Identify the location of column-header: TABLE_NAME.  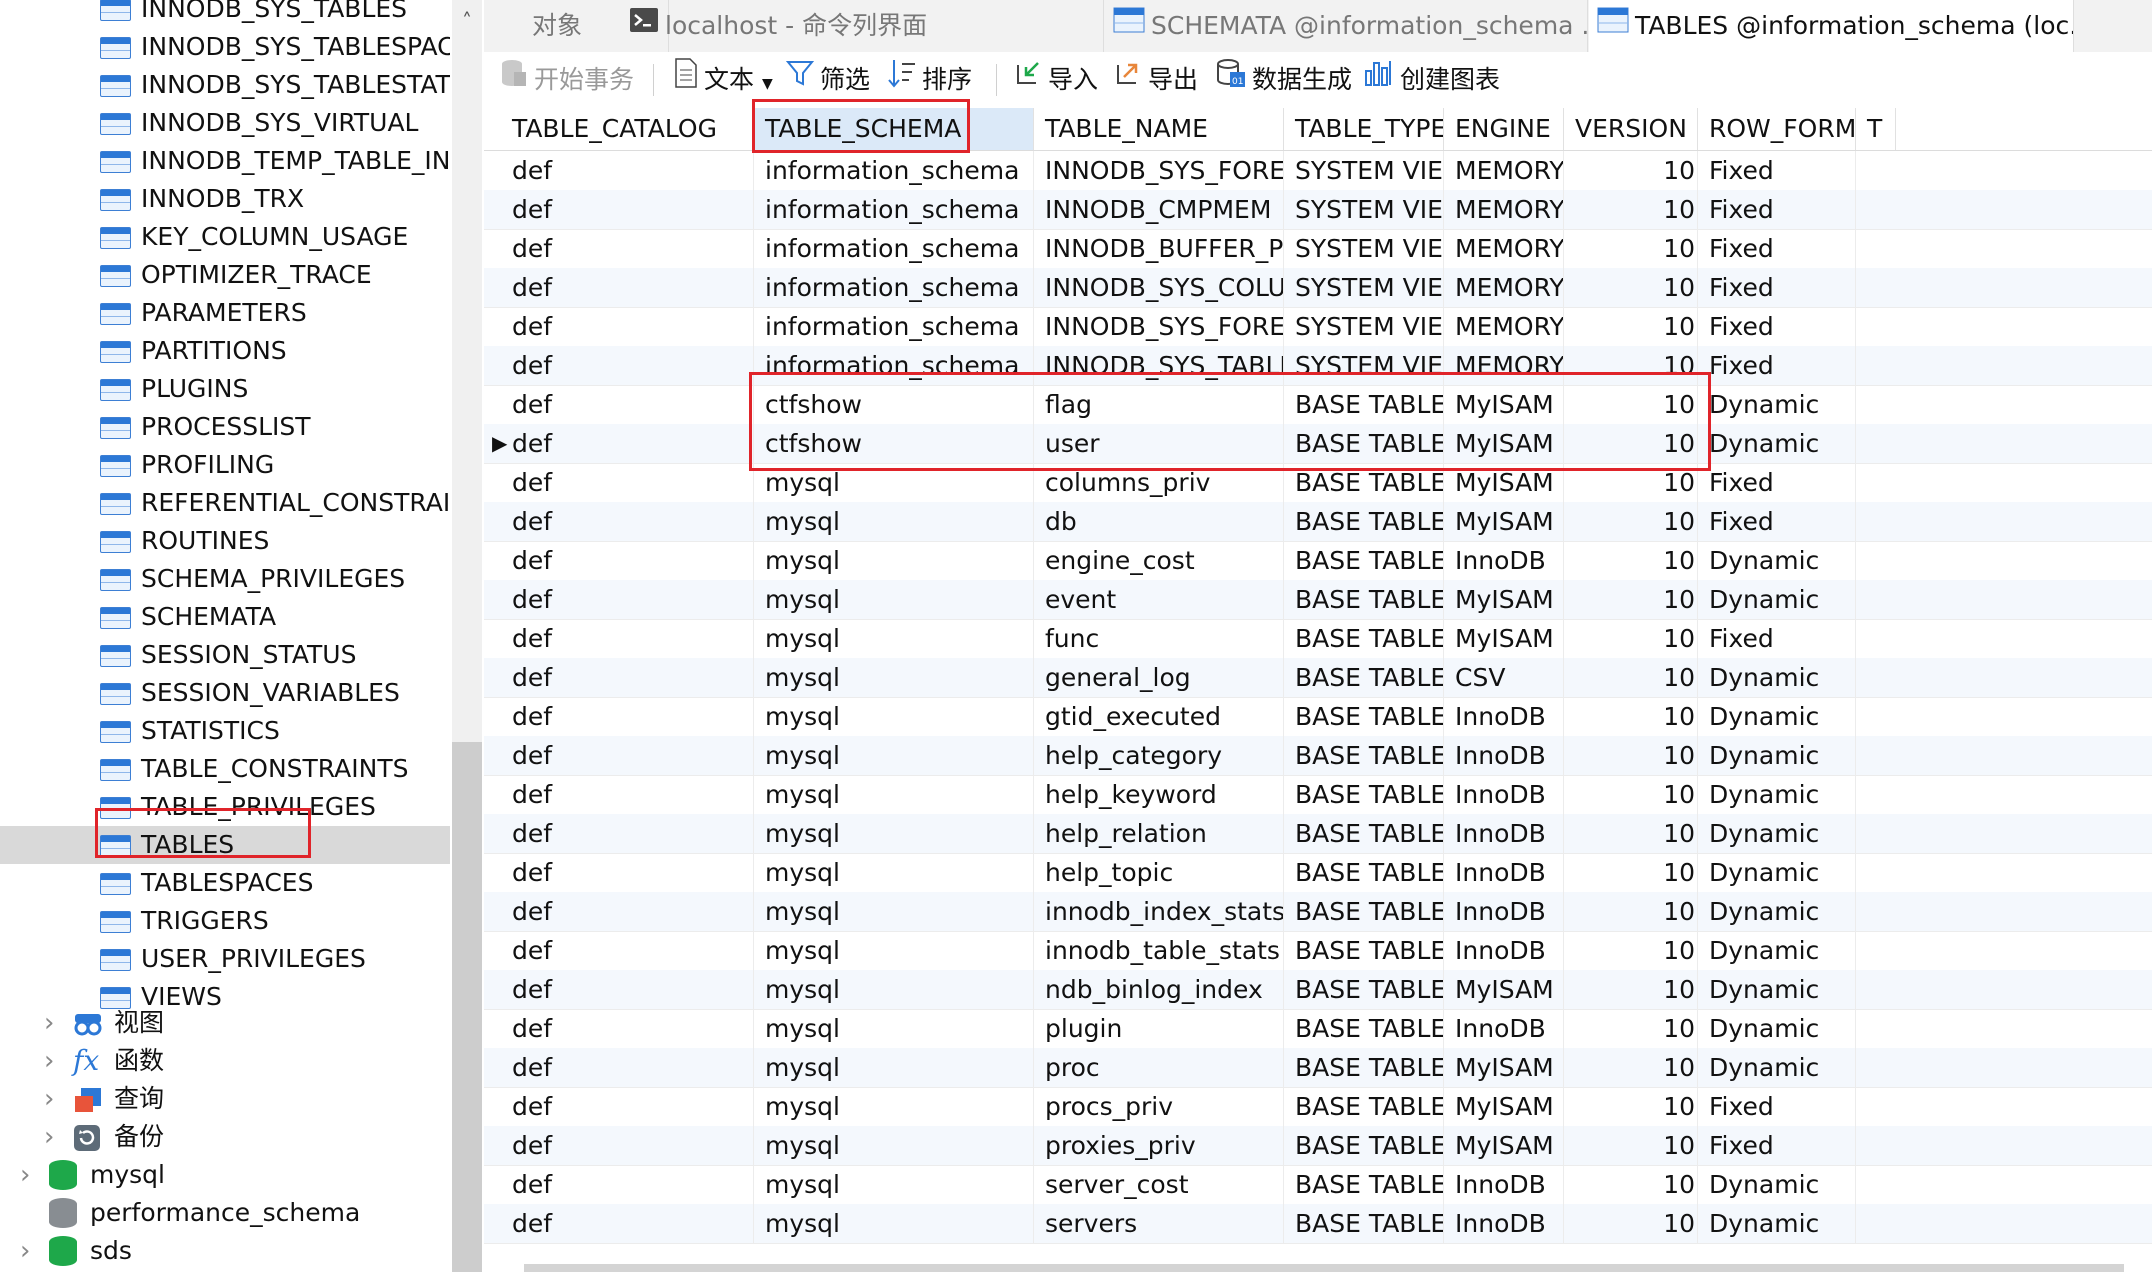
(1159, 129).